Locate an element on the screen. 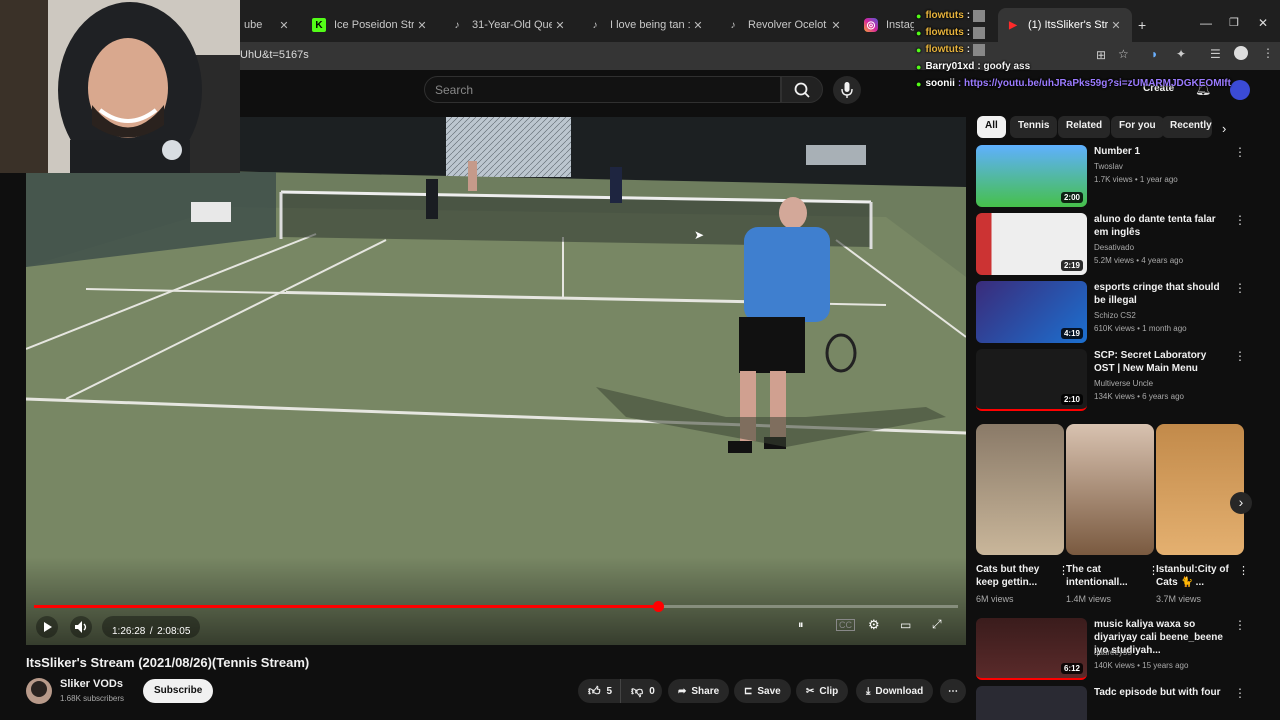 The width and height of the screenshot is (1280, 720). video-thumbnail is located at coordinates (1031, 703).